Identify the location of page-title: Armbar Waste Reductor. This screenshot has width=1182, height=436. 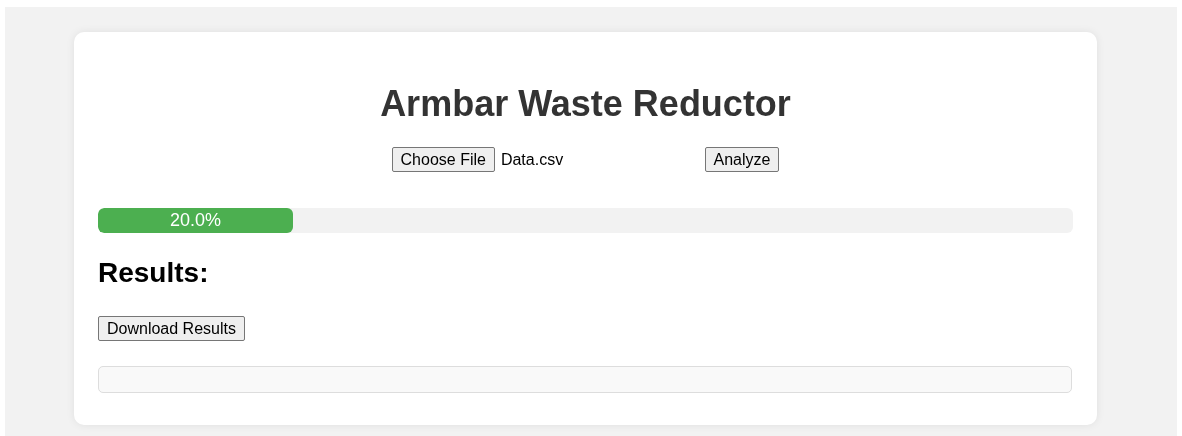
(585, 104).